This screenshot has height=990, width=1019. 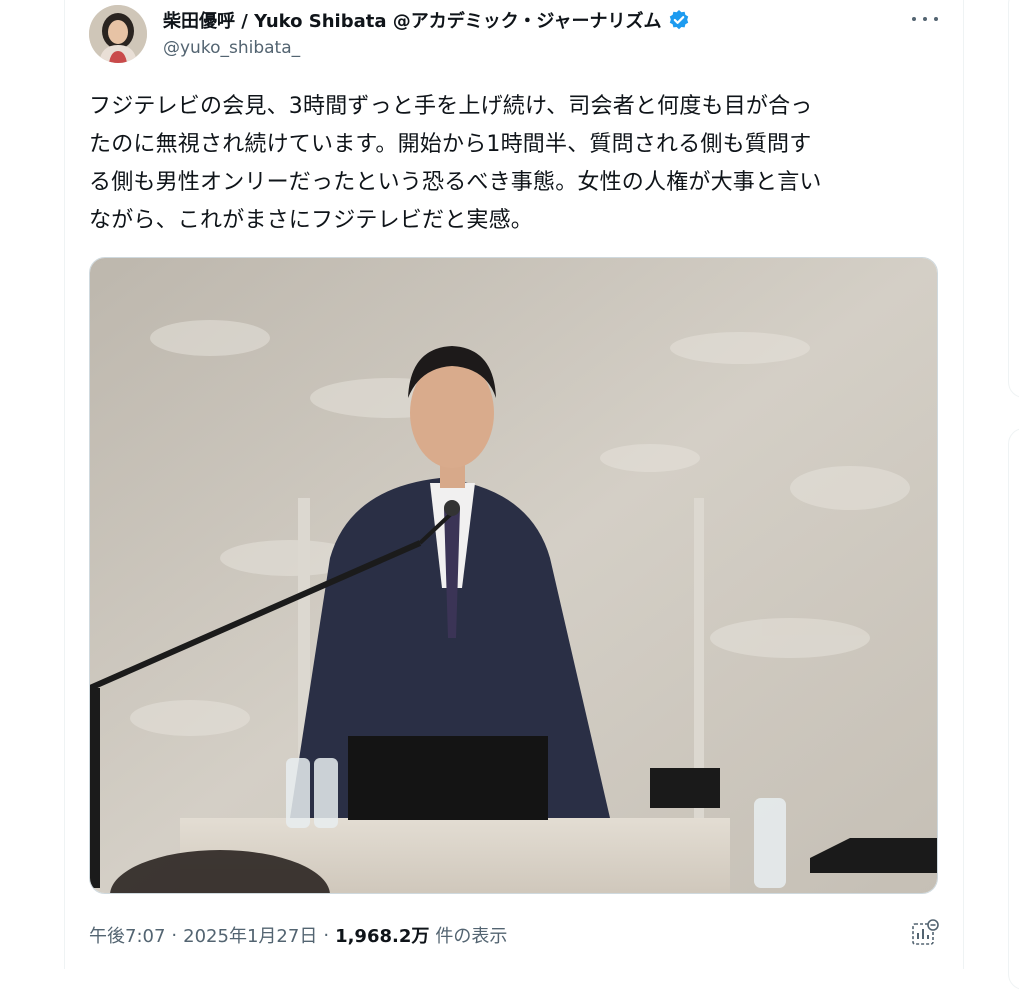 What do you see at coordinates (118, 34) in the screenshot?
I see `avatar` at bounding box center [118, 34].